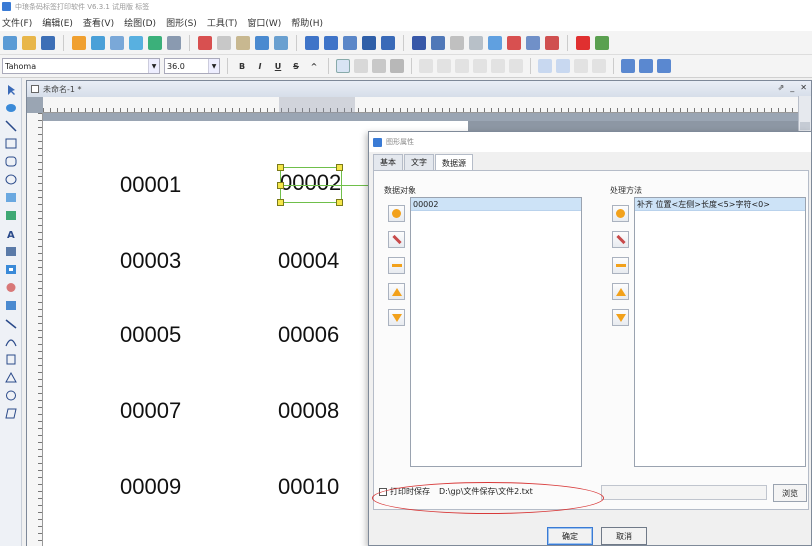 Image resolution: width=812 pixels, height=546 pixels. I want to click on group-icon, so click(419, 42).